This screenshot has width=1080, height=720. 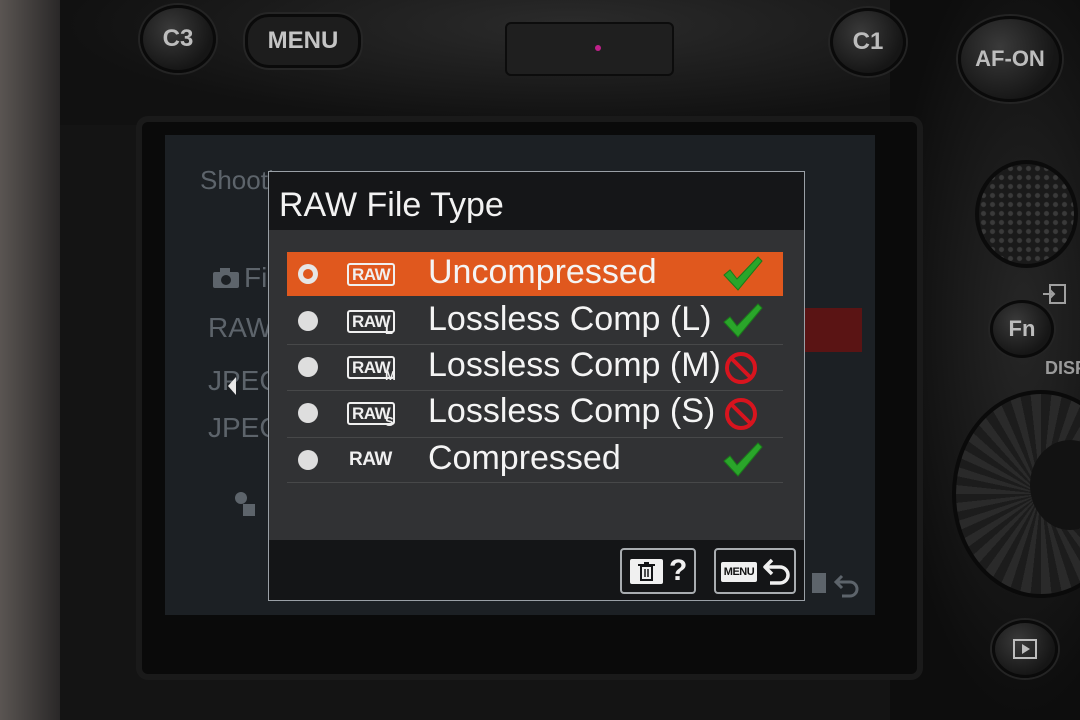 I want to click on option-row: RAW Uncompressed, so click(x=535, y=274).